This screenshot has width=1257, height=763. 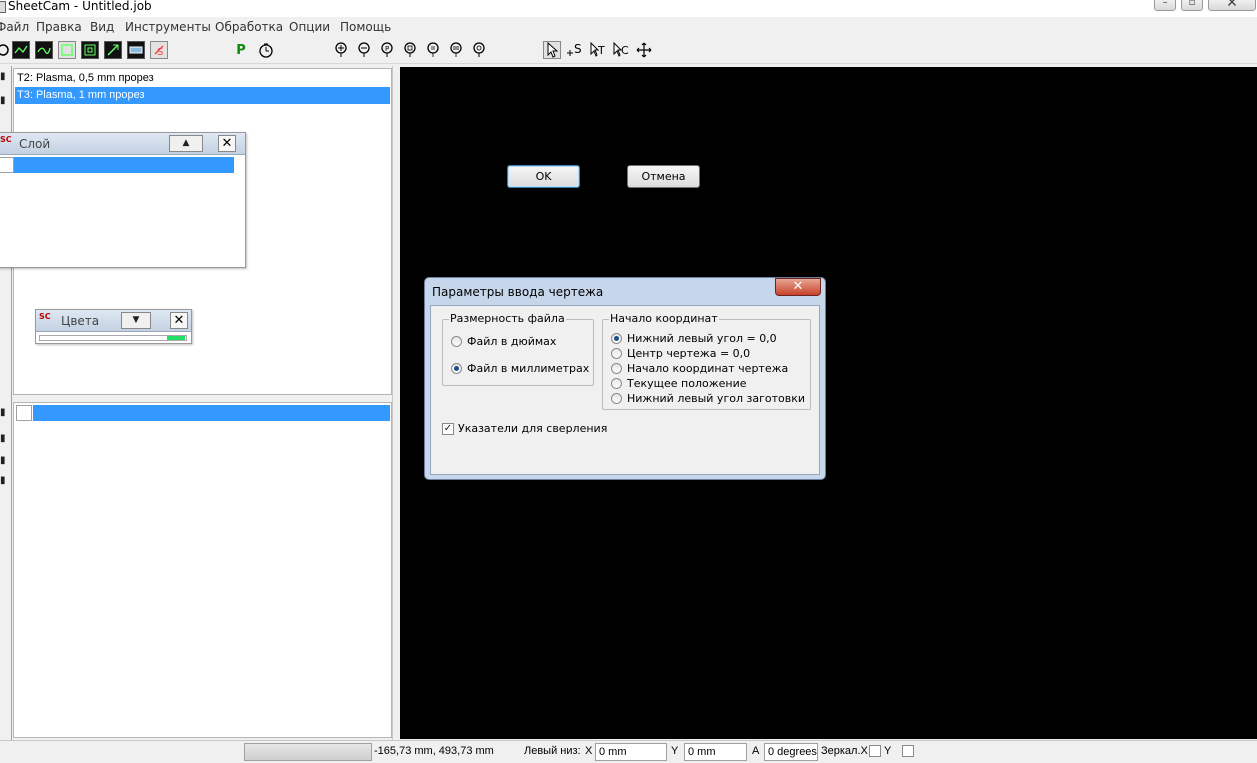 What do you see at coordinates (543, 176) in the screenshot?
I see `ok-button: OK` at bounding box center [543, 176].